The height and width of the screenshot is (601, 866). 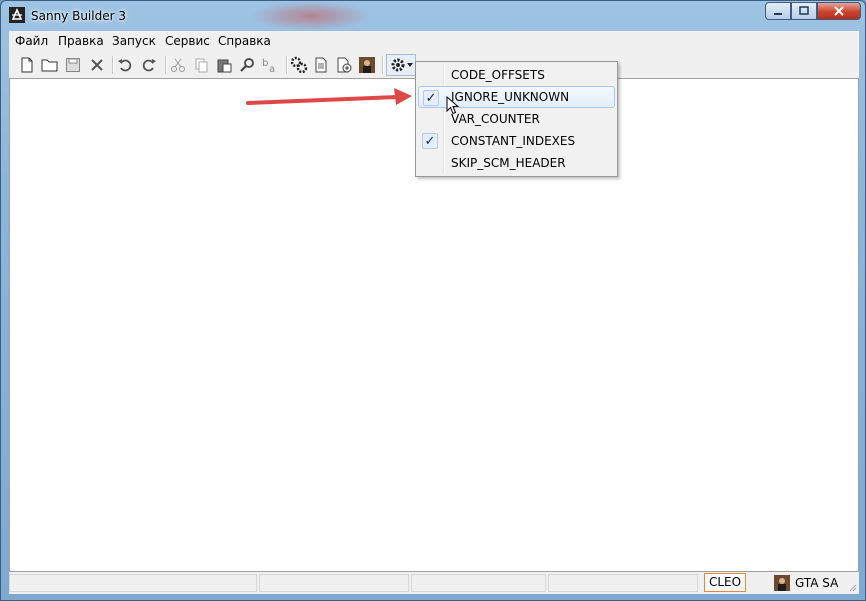 I want to click on copy-button, so click(x=201, y=65).